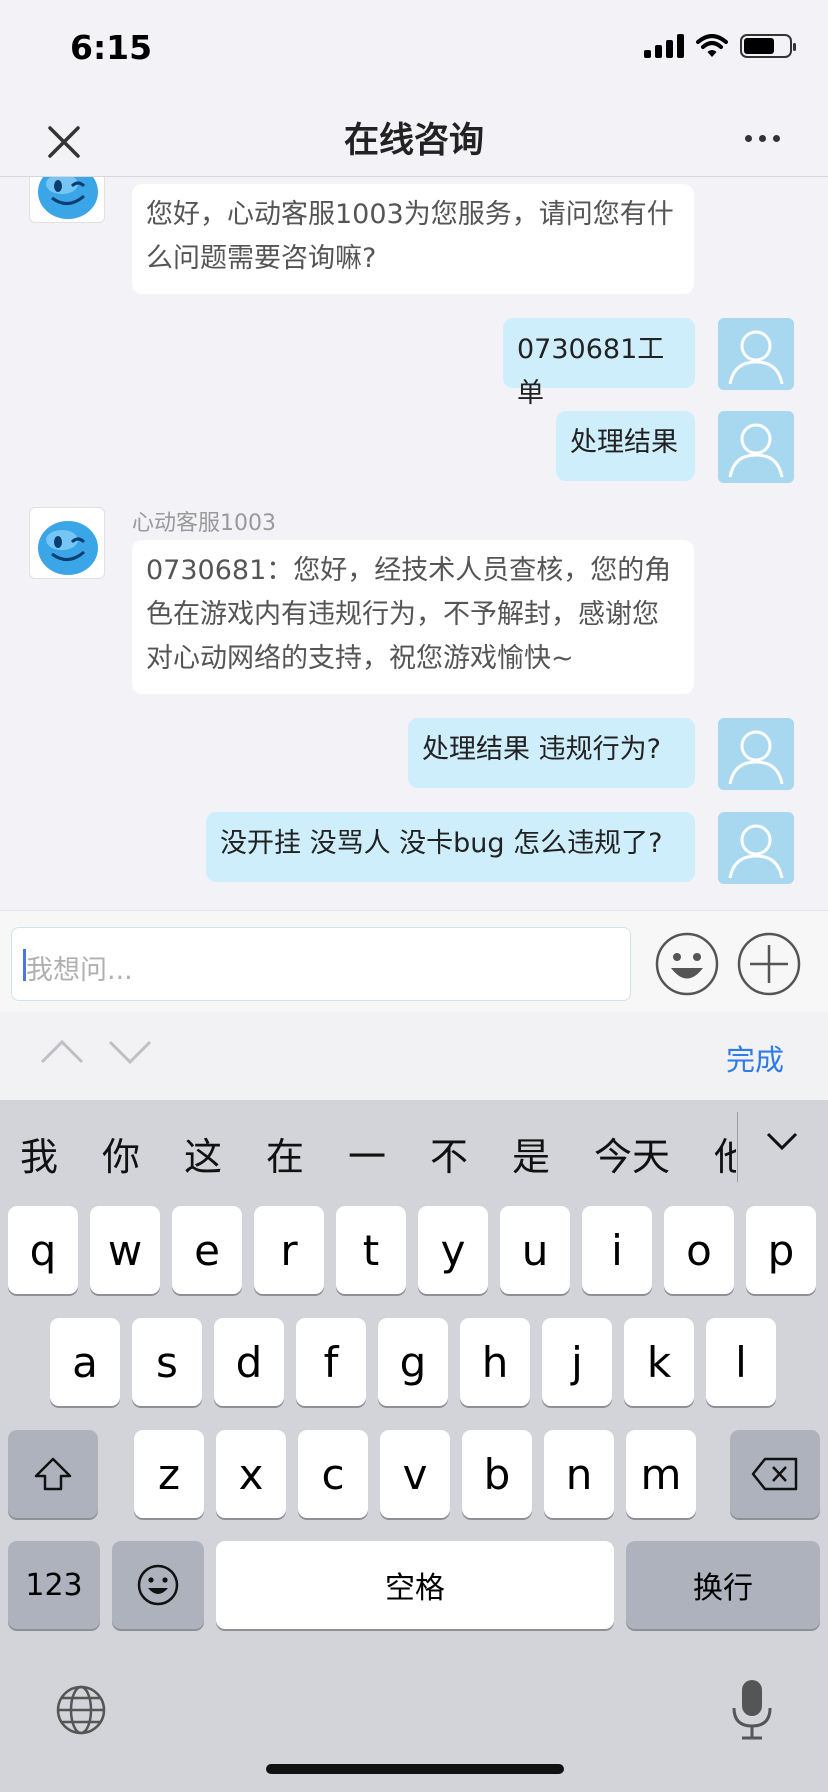 This screenshot has height=1792, width=828. I want to click on done-button: 完成, so click(755, 1058).